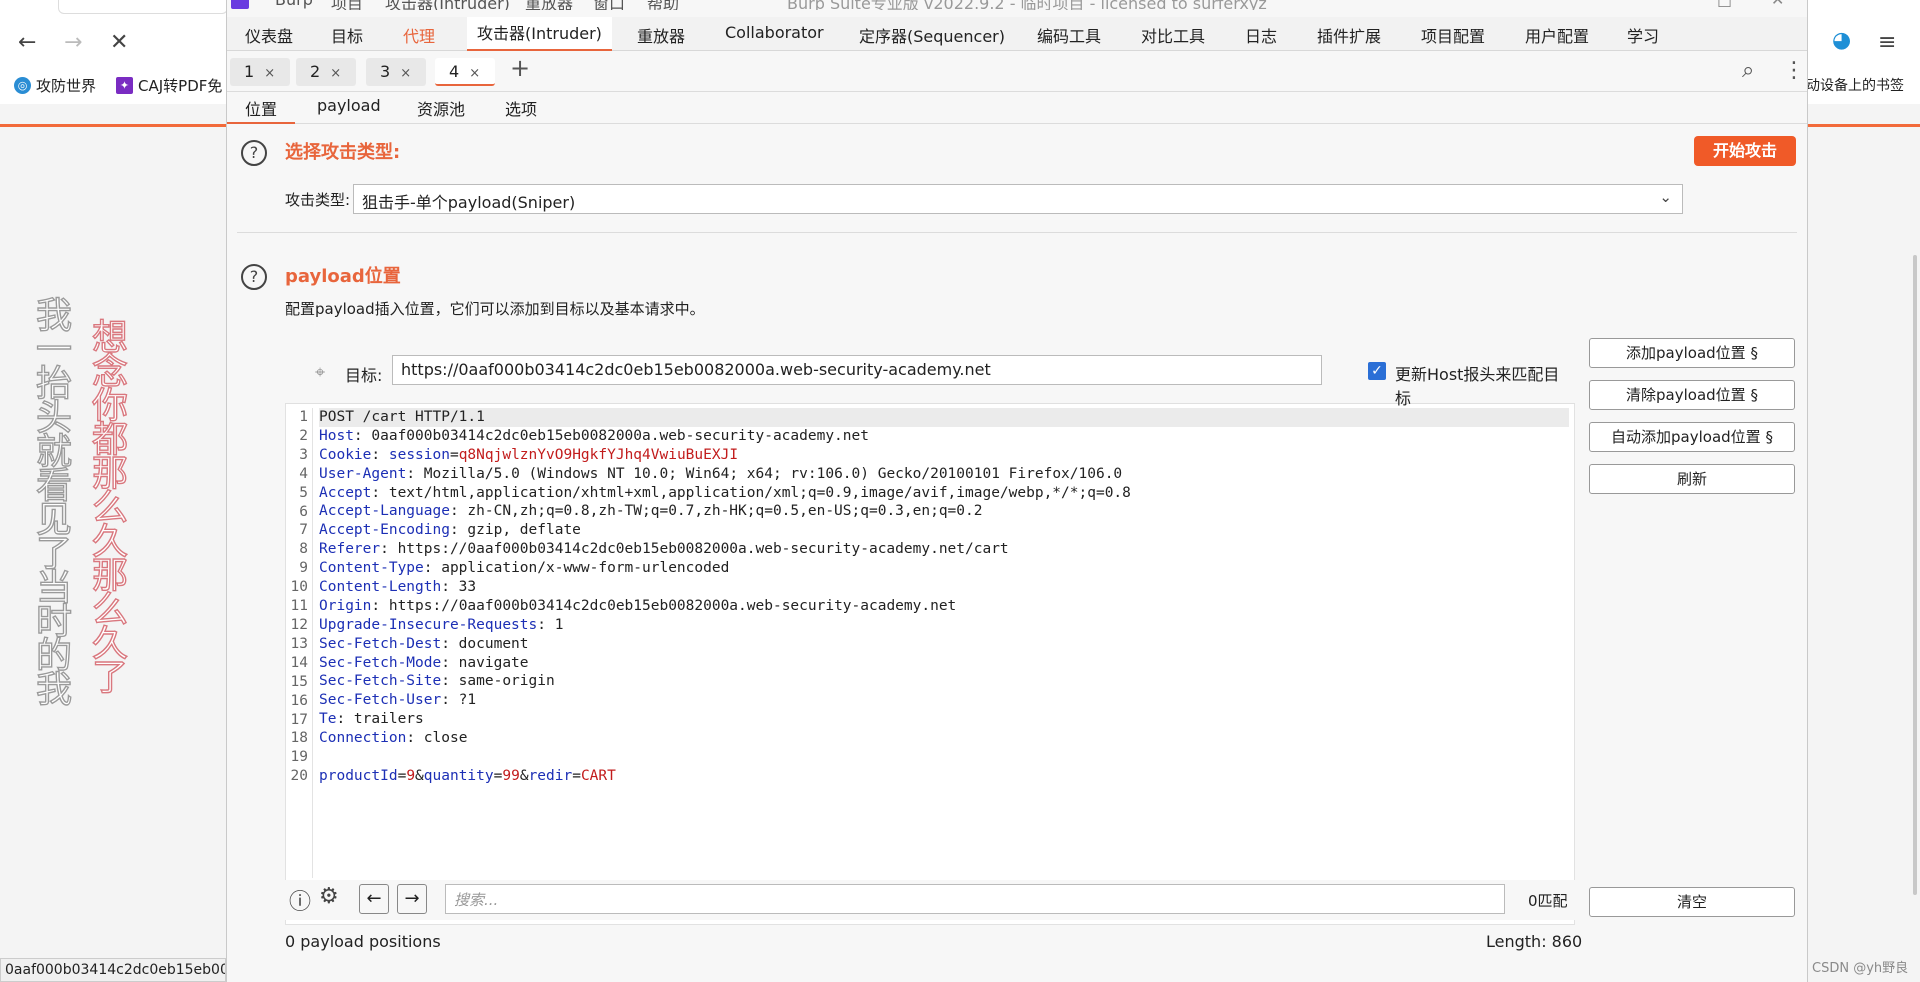 This screenshot has width=1920, height=982. Describe the element at coordinates (932, 35) in the screenshot. I see `tab-sequencer: 定序器(Sequencer)` at that location.